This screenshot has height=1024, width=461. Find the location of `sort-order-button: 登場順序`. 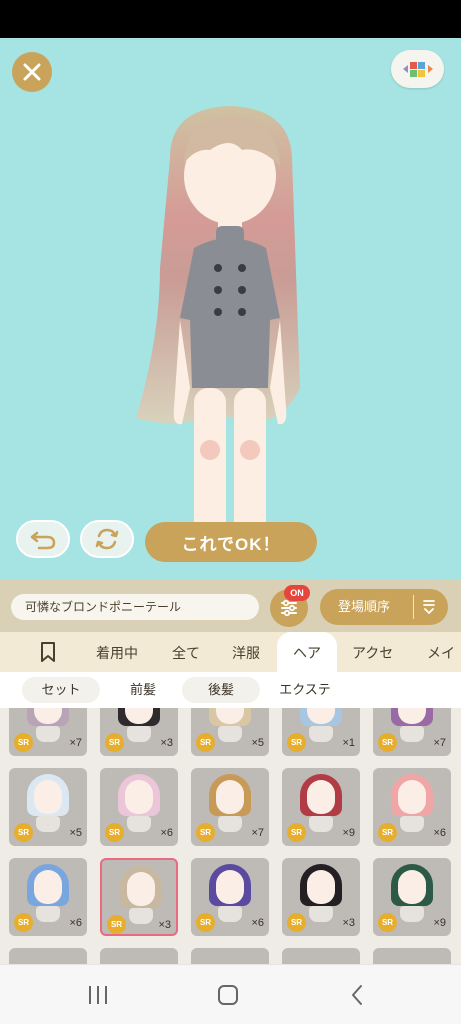

sort-order-button: 登場順序 is located at coordinates (384, 607).